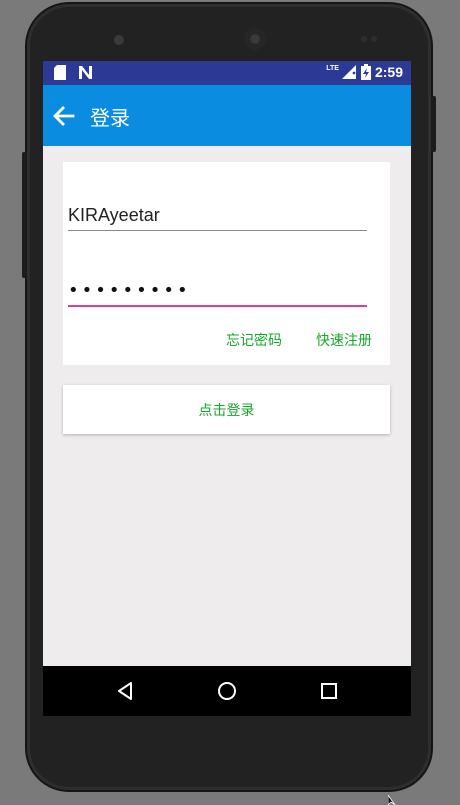 The image size is (460, 805). Describe the element at coordinates (344, 340) in the screenshot. I see `quick-register-link: 快速注册` at that location.